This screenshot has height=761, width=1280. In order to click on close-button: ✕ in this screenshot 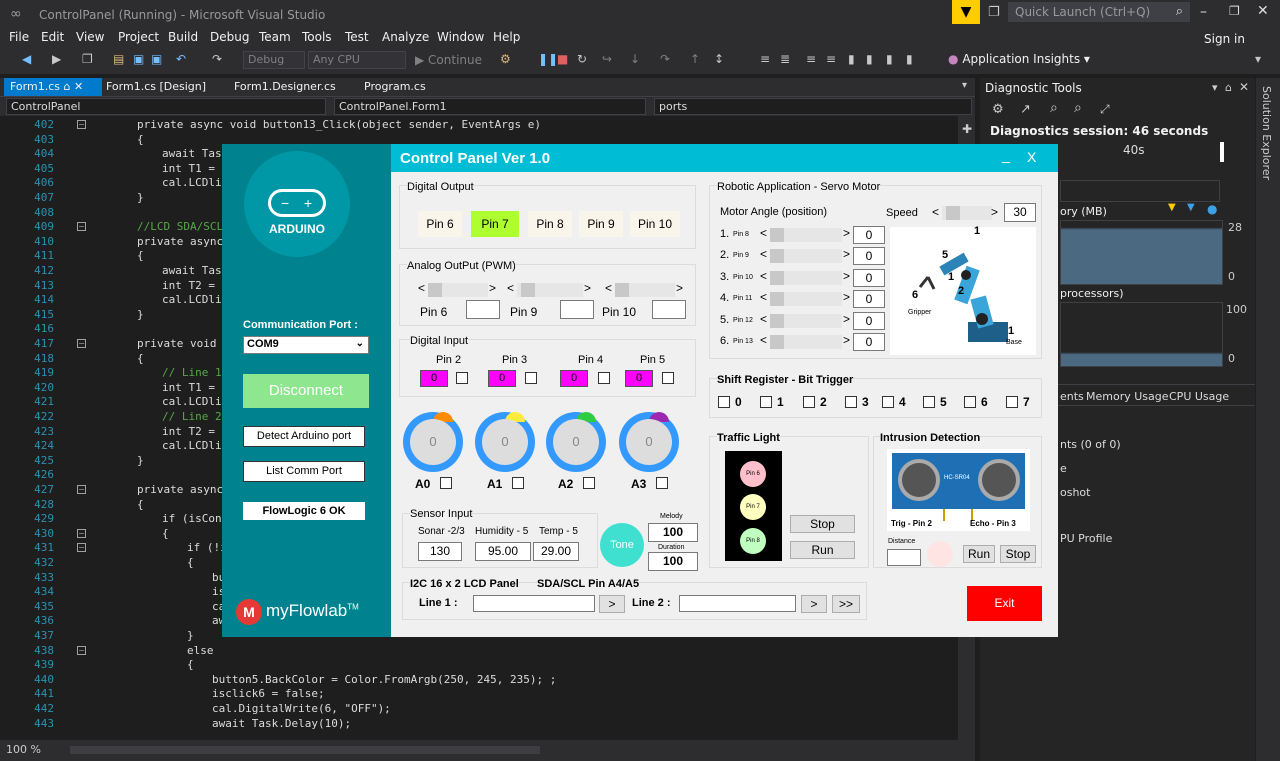, I will do `click(1263, 11)`.